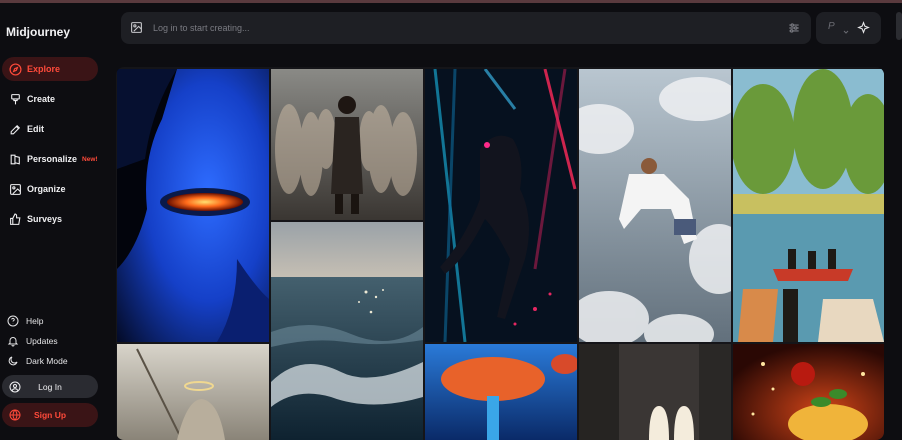  Describe the element at coordinates (50, 129) in the screenshot. I see `sidebar-item-edit: Edit` at that location.